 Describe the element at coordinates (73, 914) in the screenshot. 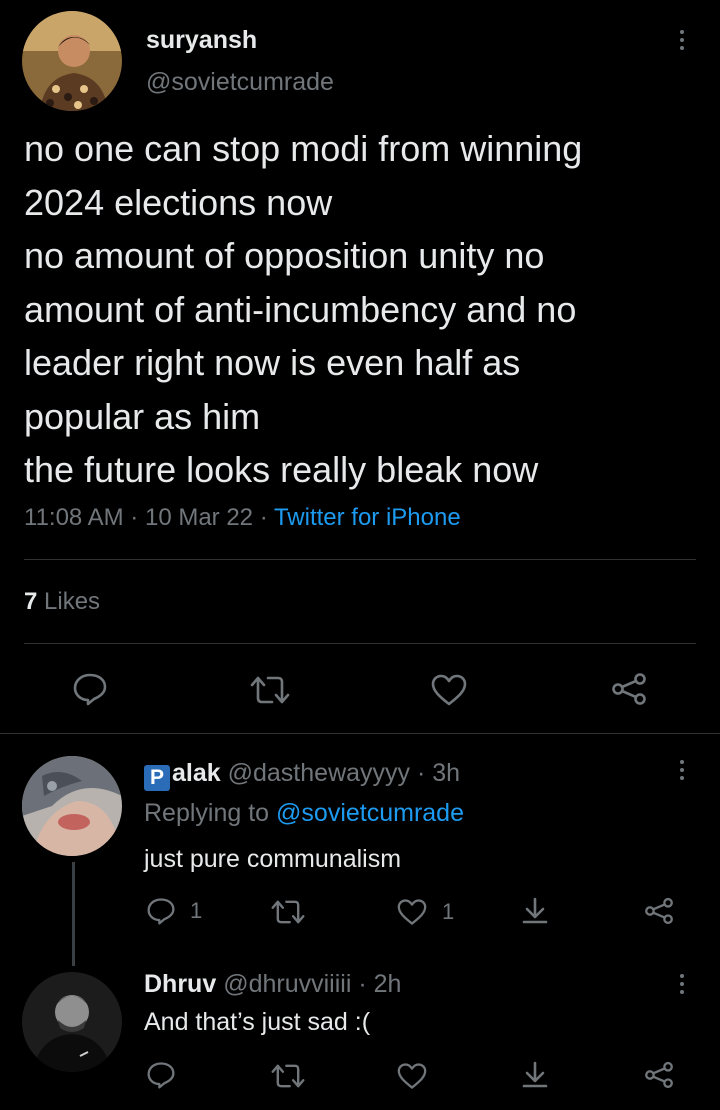

I see `thread-line` at that location.